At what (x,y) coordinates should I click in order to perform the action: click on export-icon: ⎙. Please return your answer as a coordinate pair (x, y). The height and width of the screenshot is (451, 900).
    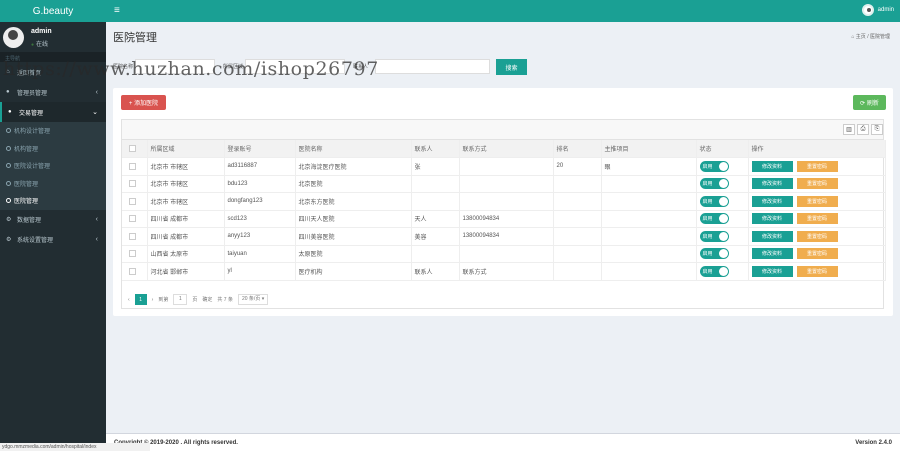
    Looking at the image, I should click on (863, 129).